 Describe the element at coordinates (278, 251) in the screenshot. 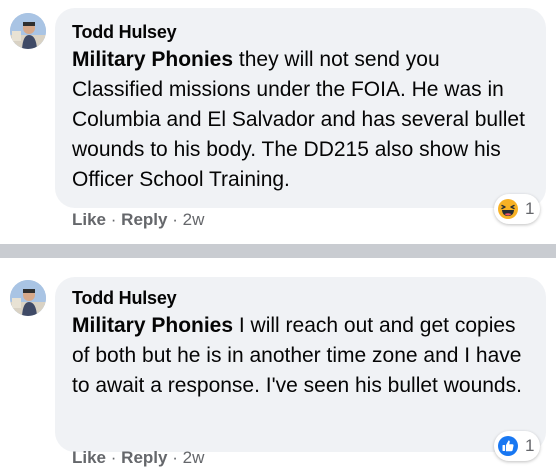

I see `divider` at that location.